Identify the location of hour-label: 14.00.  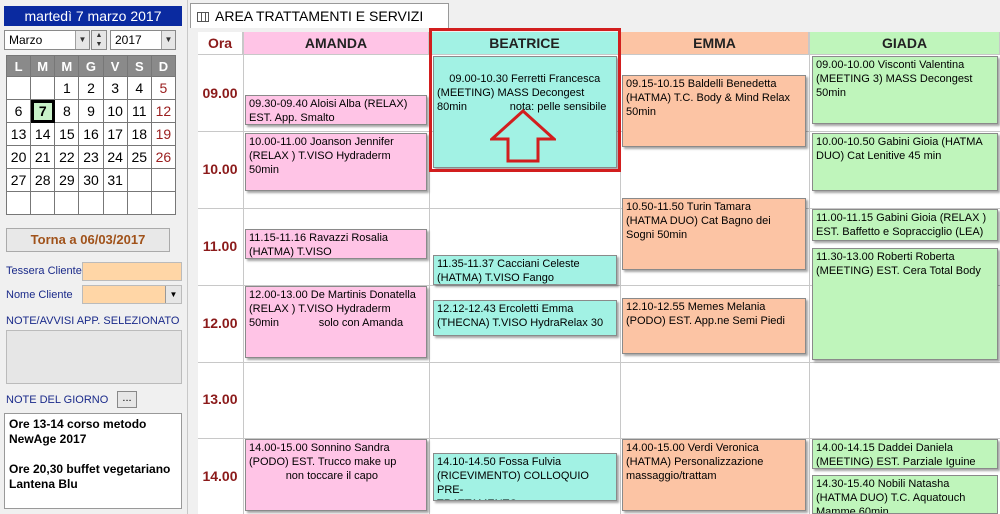
(220, 476).